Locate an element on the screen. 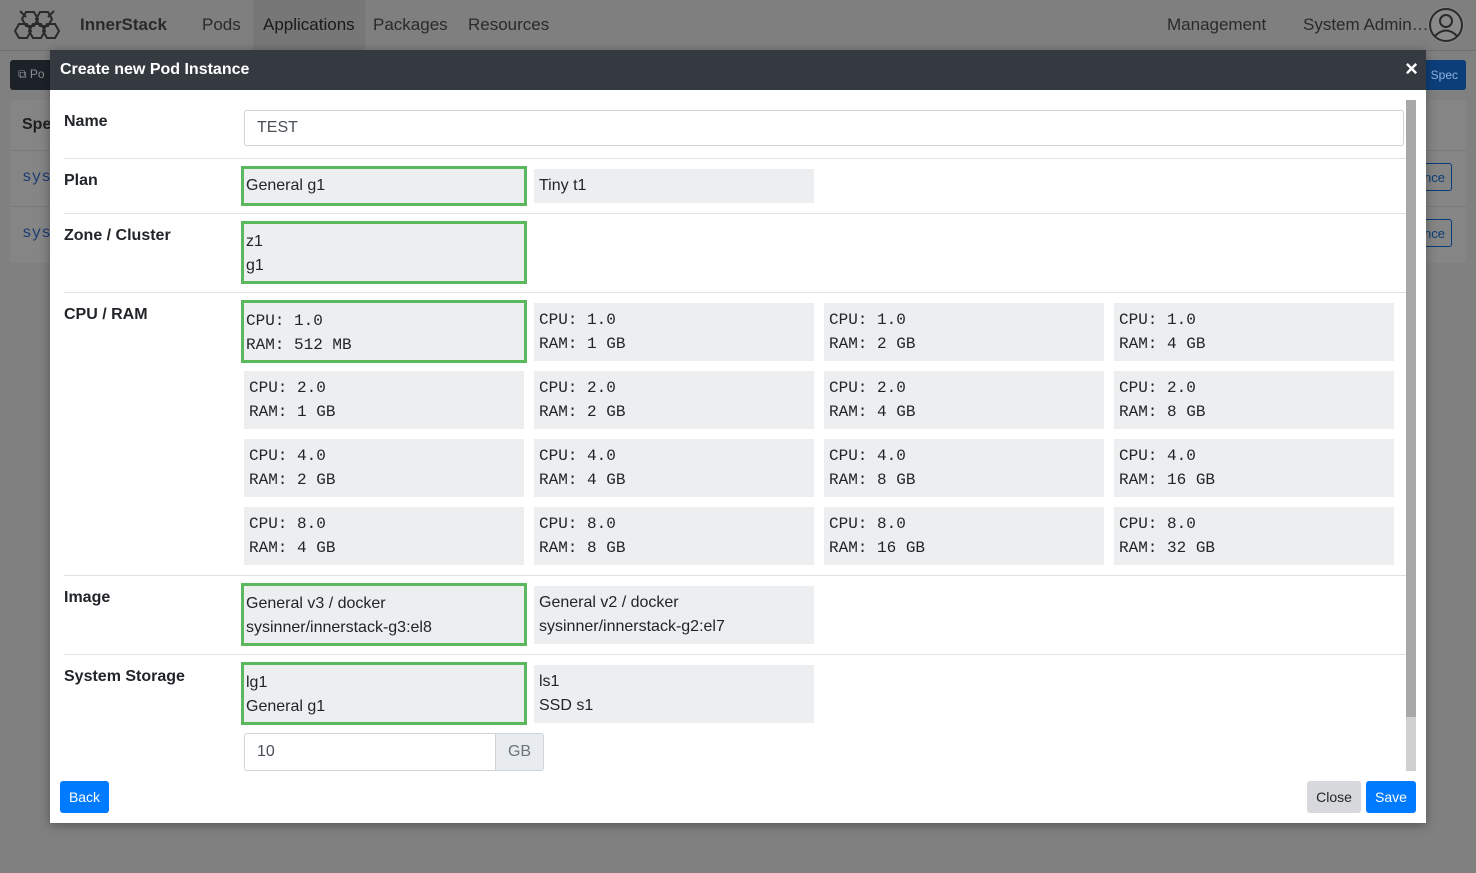  nav-link-packages: Packages is located at coordinates (410, 25).